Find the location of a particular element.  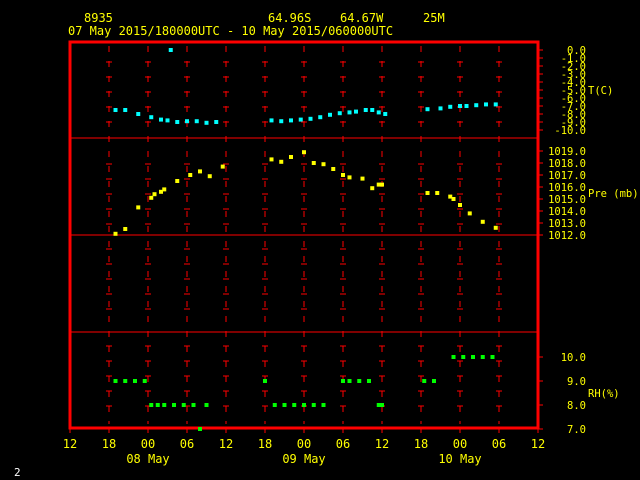

x-tick-label-6: 00 is located at coordinates (304, 444).